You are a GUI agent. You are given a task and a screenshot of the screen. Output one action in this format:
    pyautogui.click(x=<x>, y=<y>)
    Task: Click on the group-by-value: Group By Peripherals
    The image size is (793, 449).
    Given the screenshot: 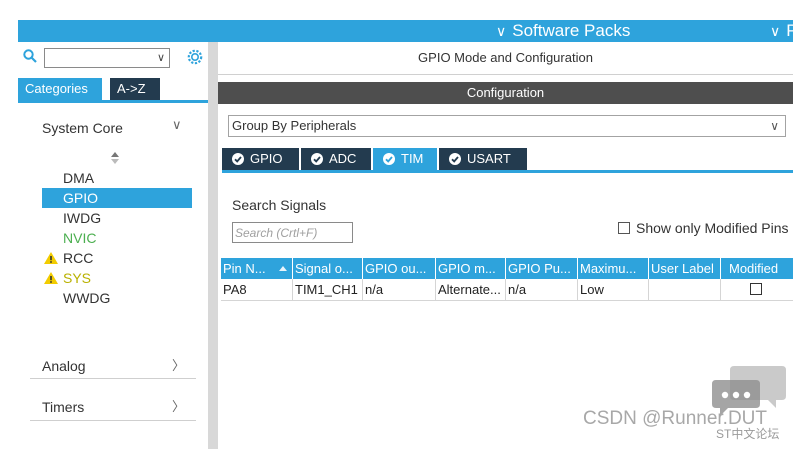 What is the action you would take?
    pyautogui.click(x=294, y=125)
    